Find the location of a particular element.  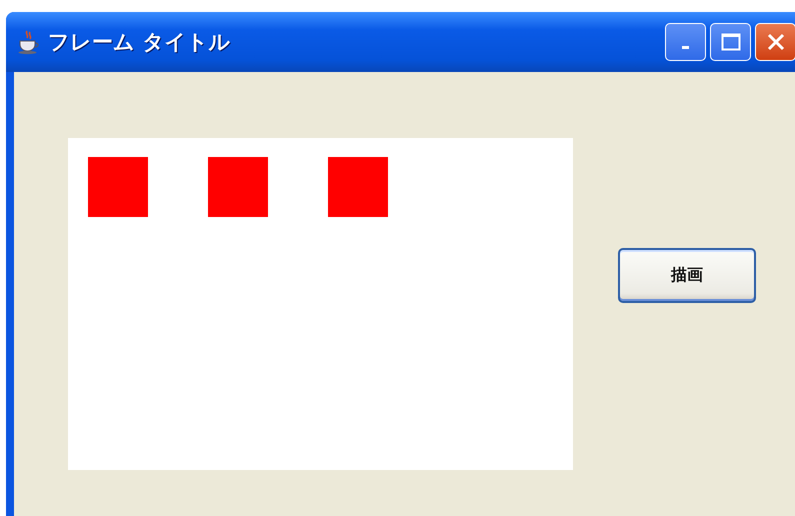

draw-button: 描画 is located at coordinates (687, 275).